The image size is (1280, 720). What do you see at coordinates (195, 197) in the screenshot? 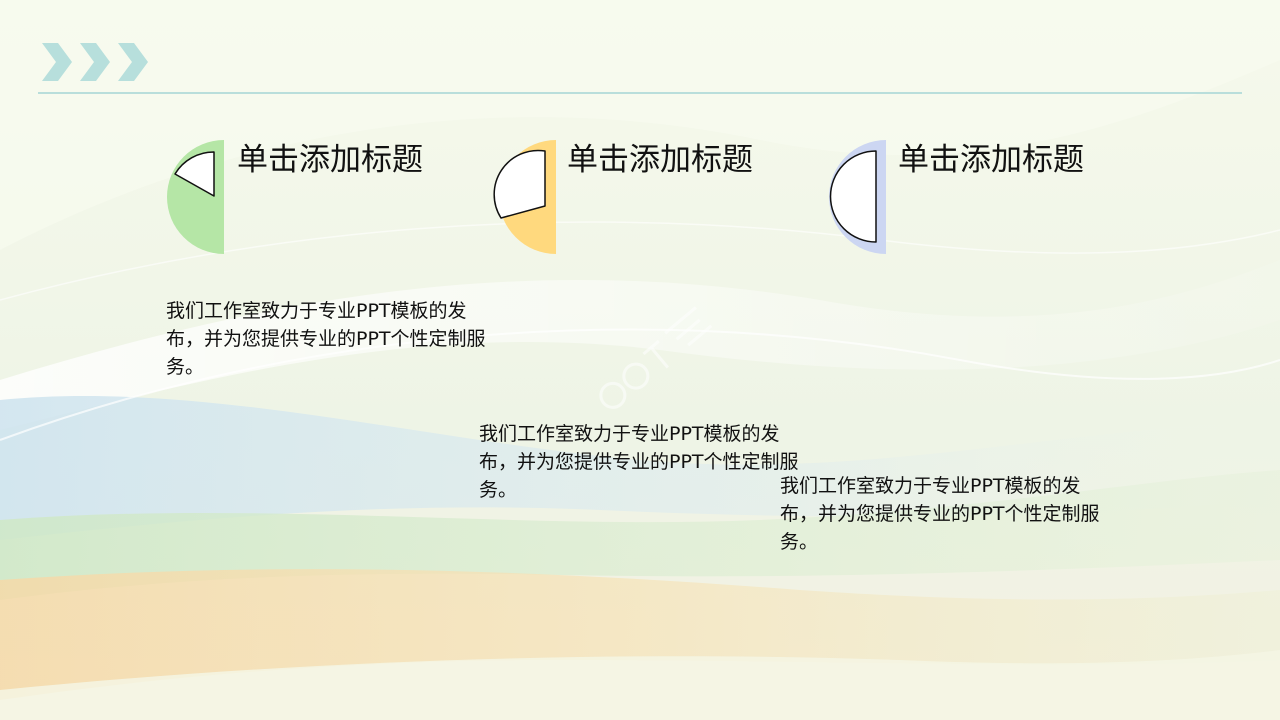
I see `pie-quarter-icon` at bounding box center [195, 197].